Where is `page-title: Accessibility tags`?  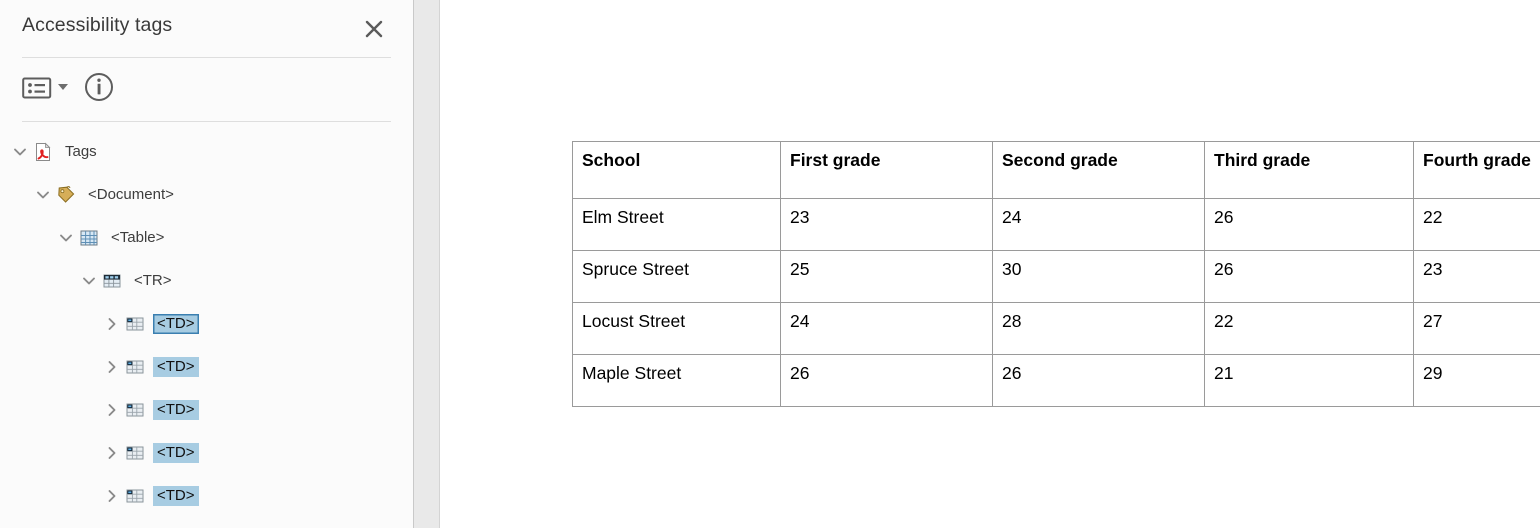
page-title: Accessibility tags is located at coordinates (97, 25).